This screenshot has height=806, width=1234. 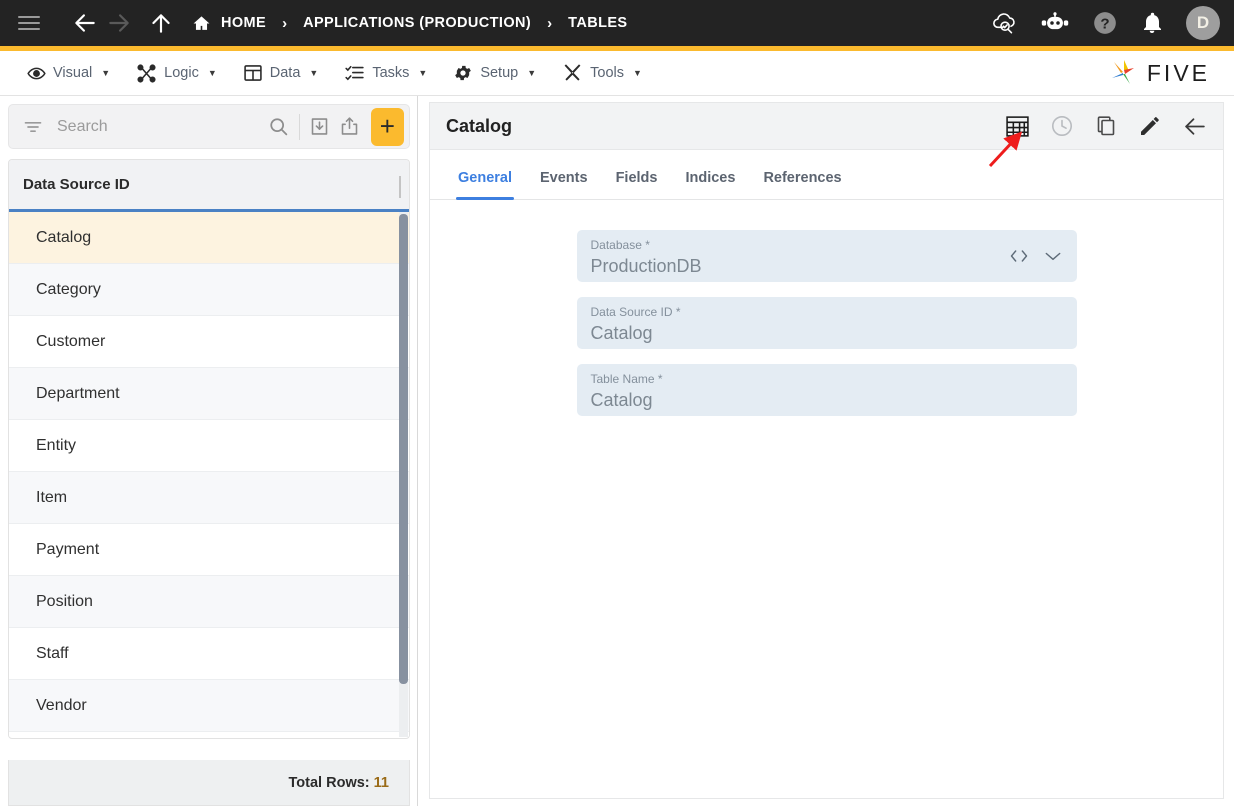 I want to click on menu-logic: Logic ▼, so click(x=176, y=73).